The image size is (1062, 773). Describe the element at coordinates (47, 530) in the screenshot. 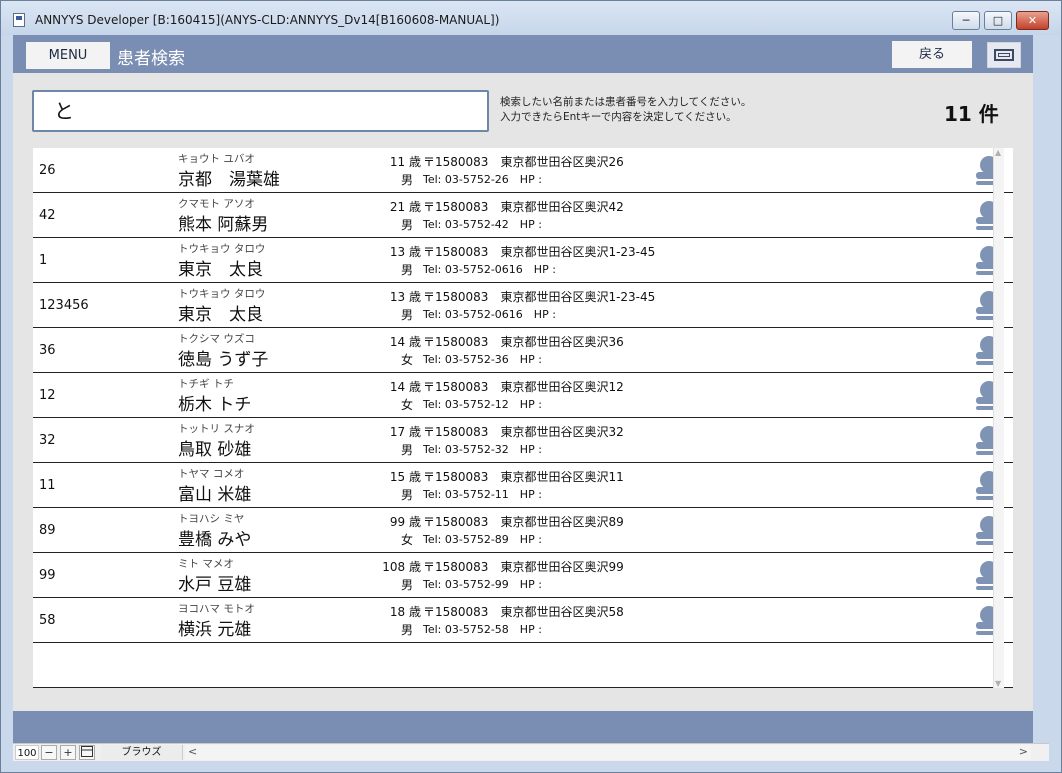

I see `patient-id: 89` at that location.